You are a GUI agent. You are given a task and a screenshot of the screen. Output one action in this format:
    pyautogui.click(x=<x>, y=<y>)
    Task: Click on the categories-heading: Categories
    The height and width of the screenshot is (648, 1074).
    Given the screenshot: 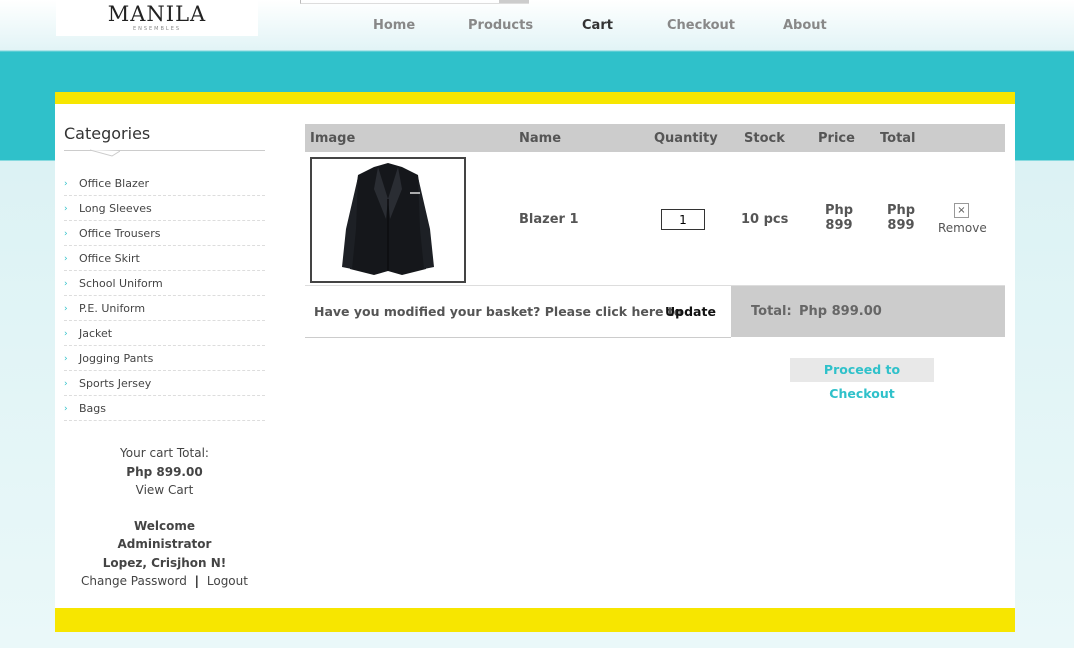 What is the action you would take?
    pyautogui.click(x=107, y=133)
    